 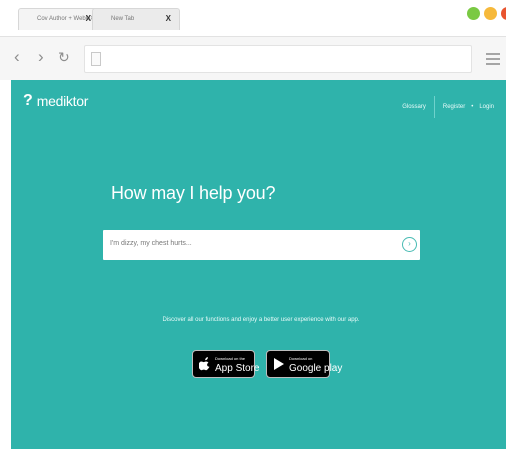 I want to click on mediktor-logo: ? mediktor, so click(x=55, y=101).